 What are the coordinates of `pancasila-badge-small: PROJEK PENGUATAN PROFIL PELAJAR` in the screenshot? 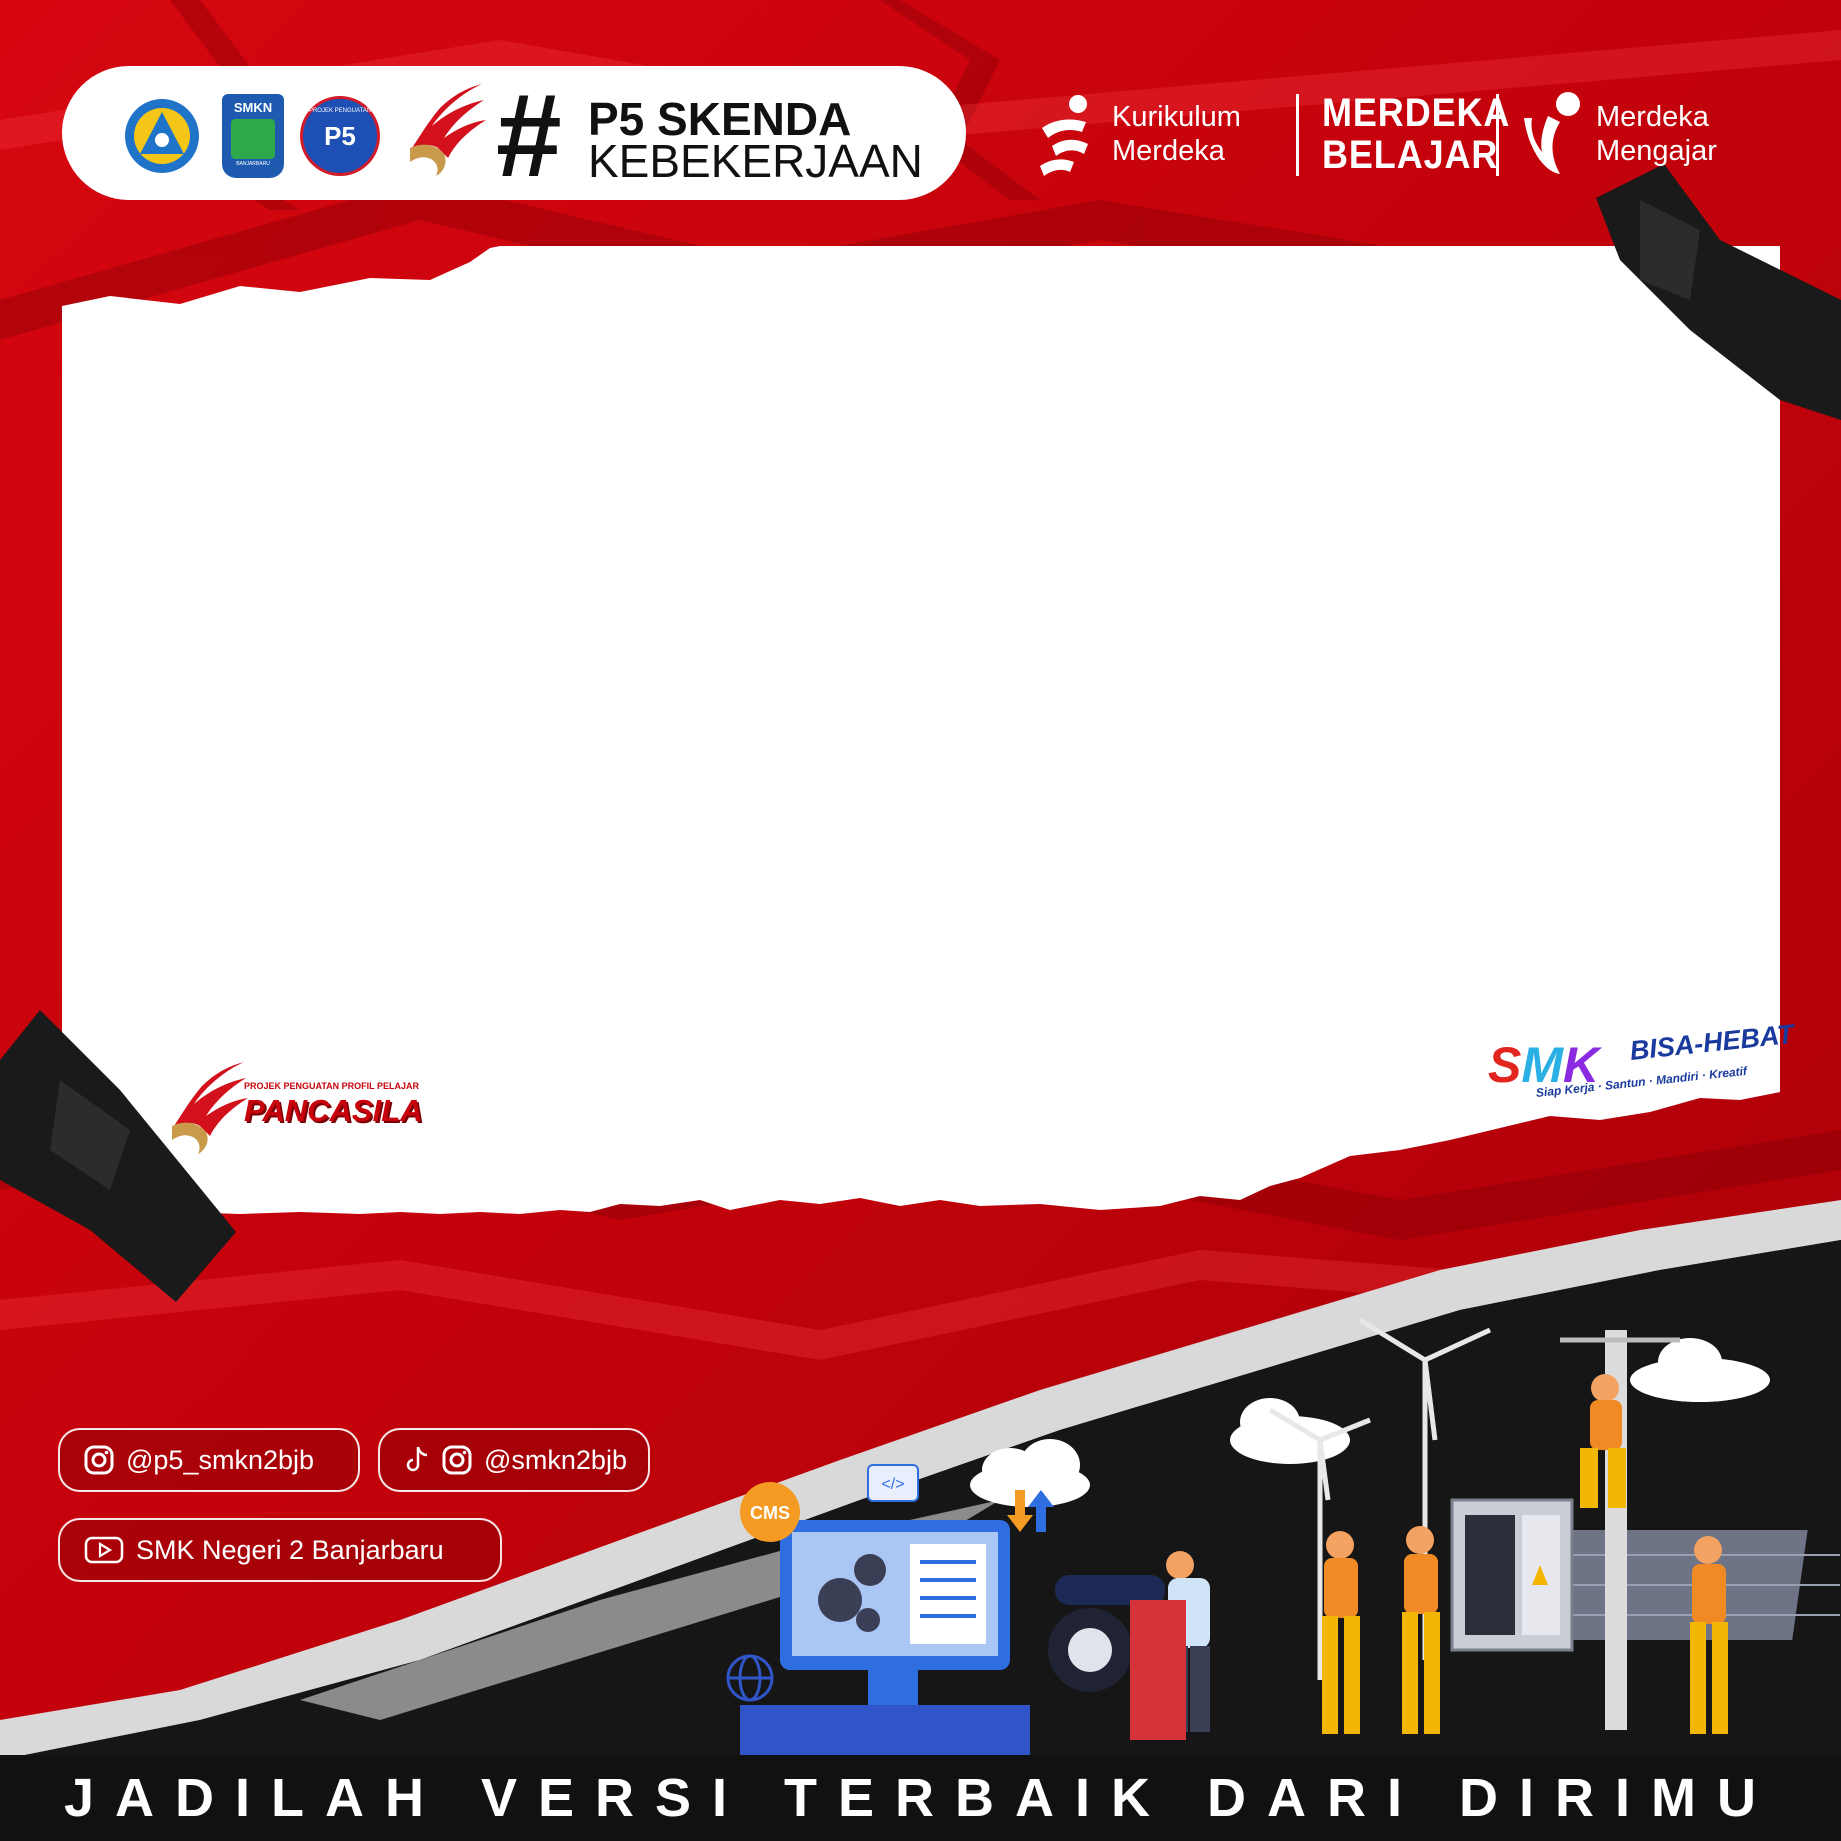 It's located at (332, 1086).